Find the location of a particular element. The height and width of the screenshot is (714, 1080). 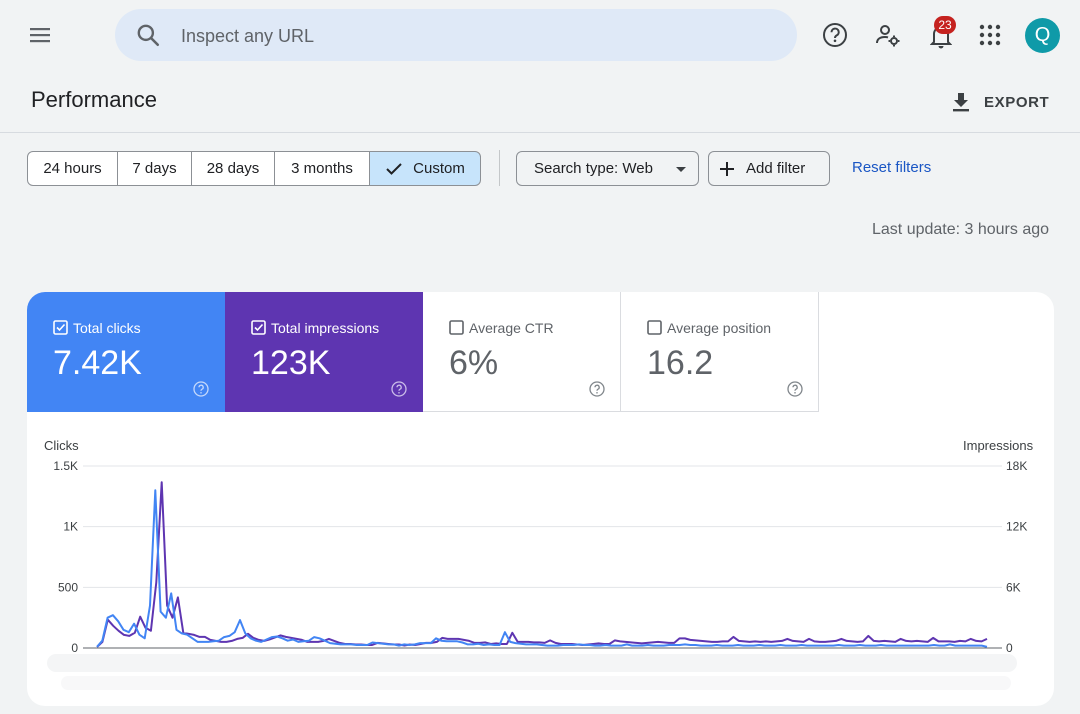

range-7-days: 7 days is located at coordinates (154, 168).